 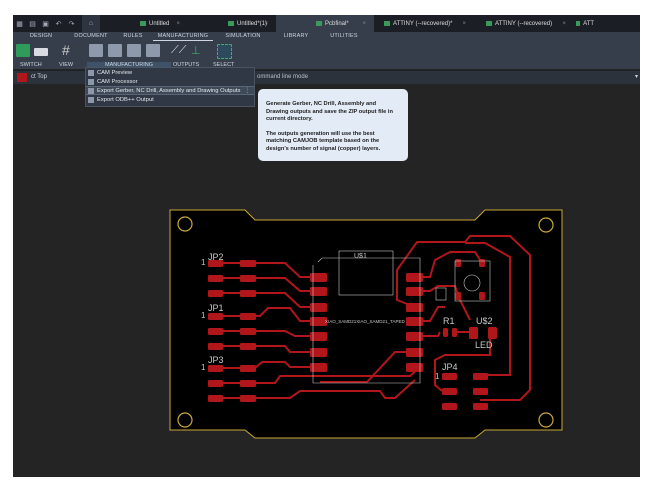 I want to click on jp1-label: JP1, so click(x=216, y=308).